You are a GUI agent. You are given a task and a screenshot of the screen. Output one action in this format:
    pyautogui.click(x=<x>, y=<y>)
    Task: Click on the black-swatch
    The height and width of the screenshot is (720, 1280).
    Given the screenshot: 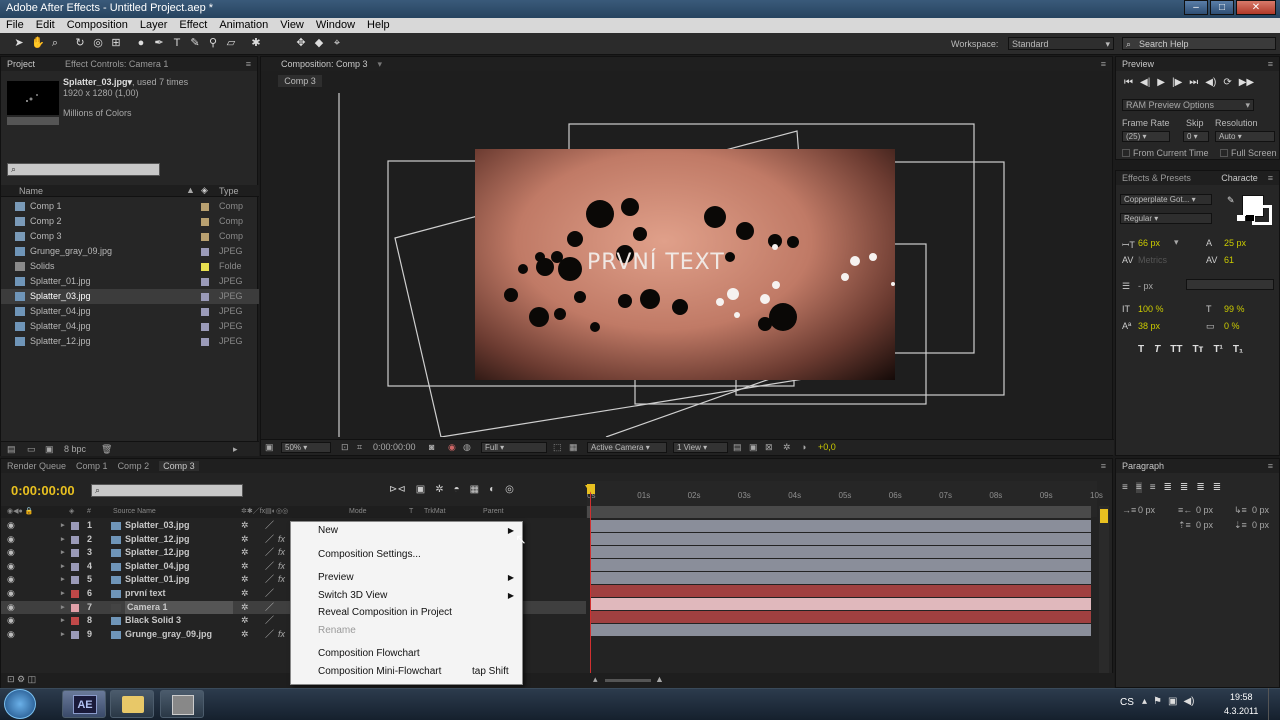 What is the action you would take?
    pyautogui.click(x=1250, y=218)
    